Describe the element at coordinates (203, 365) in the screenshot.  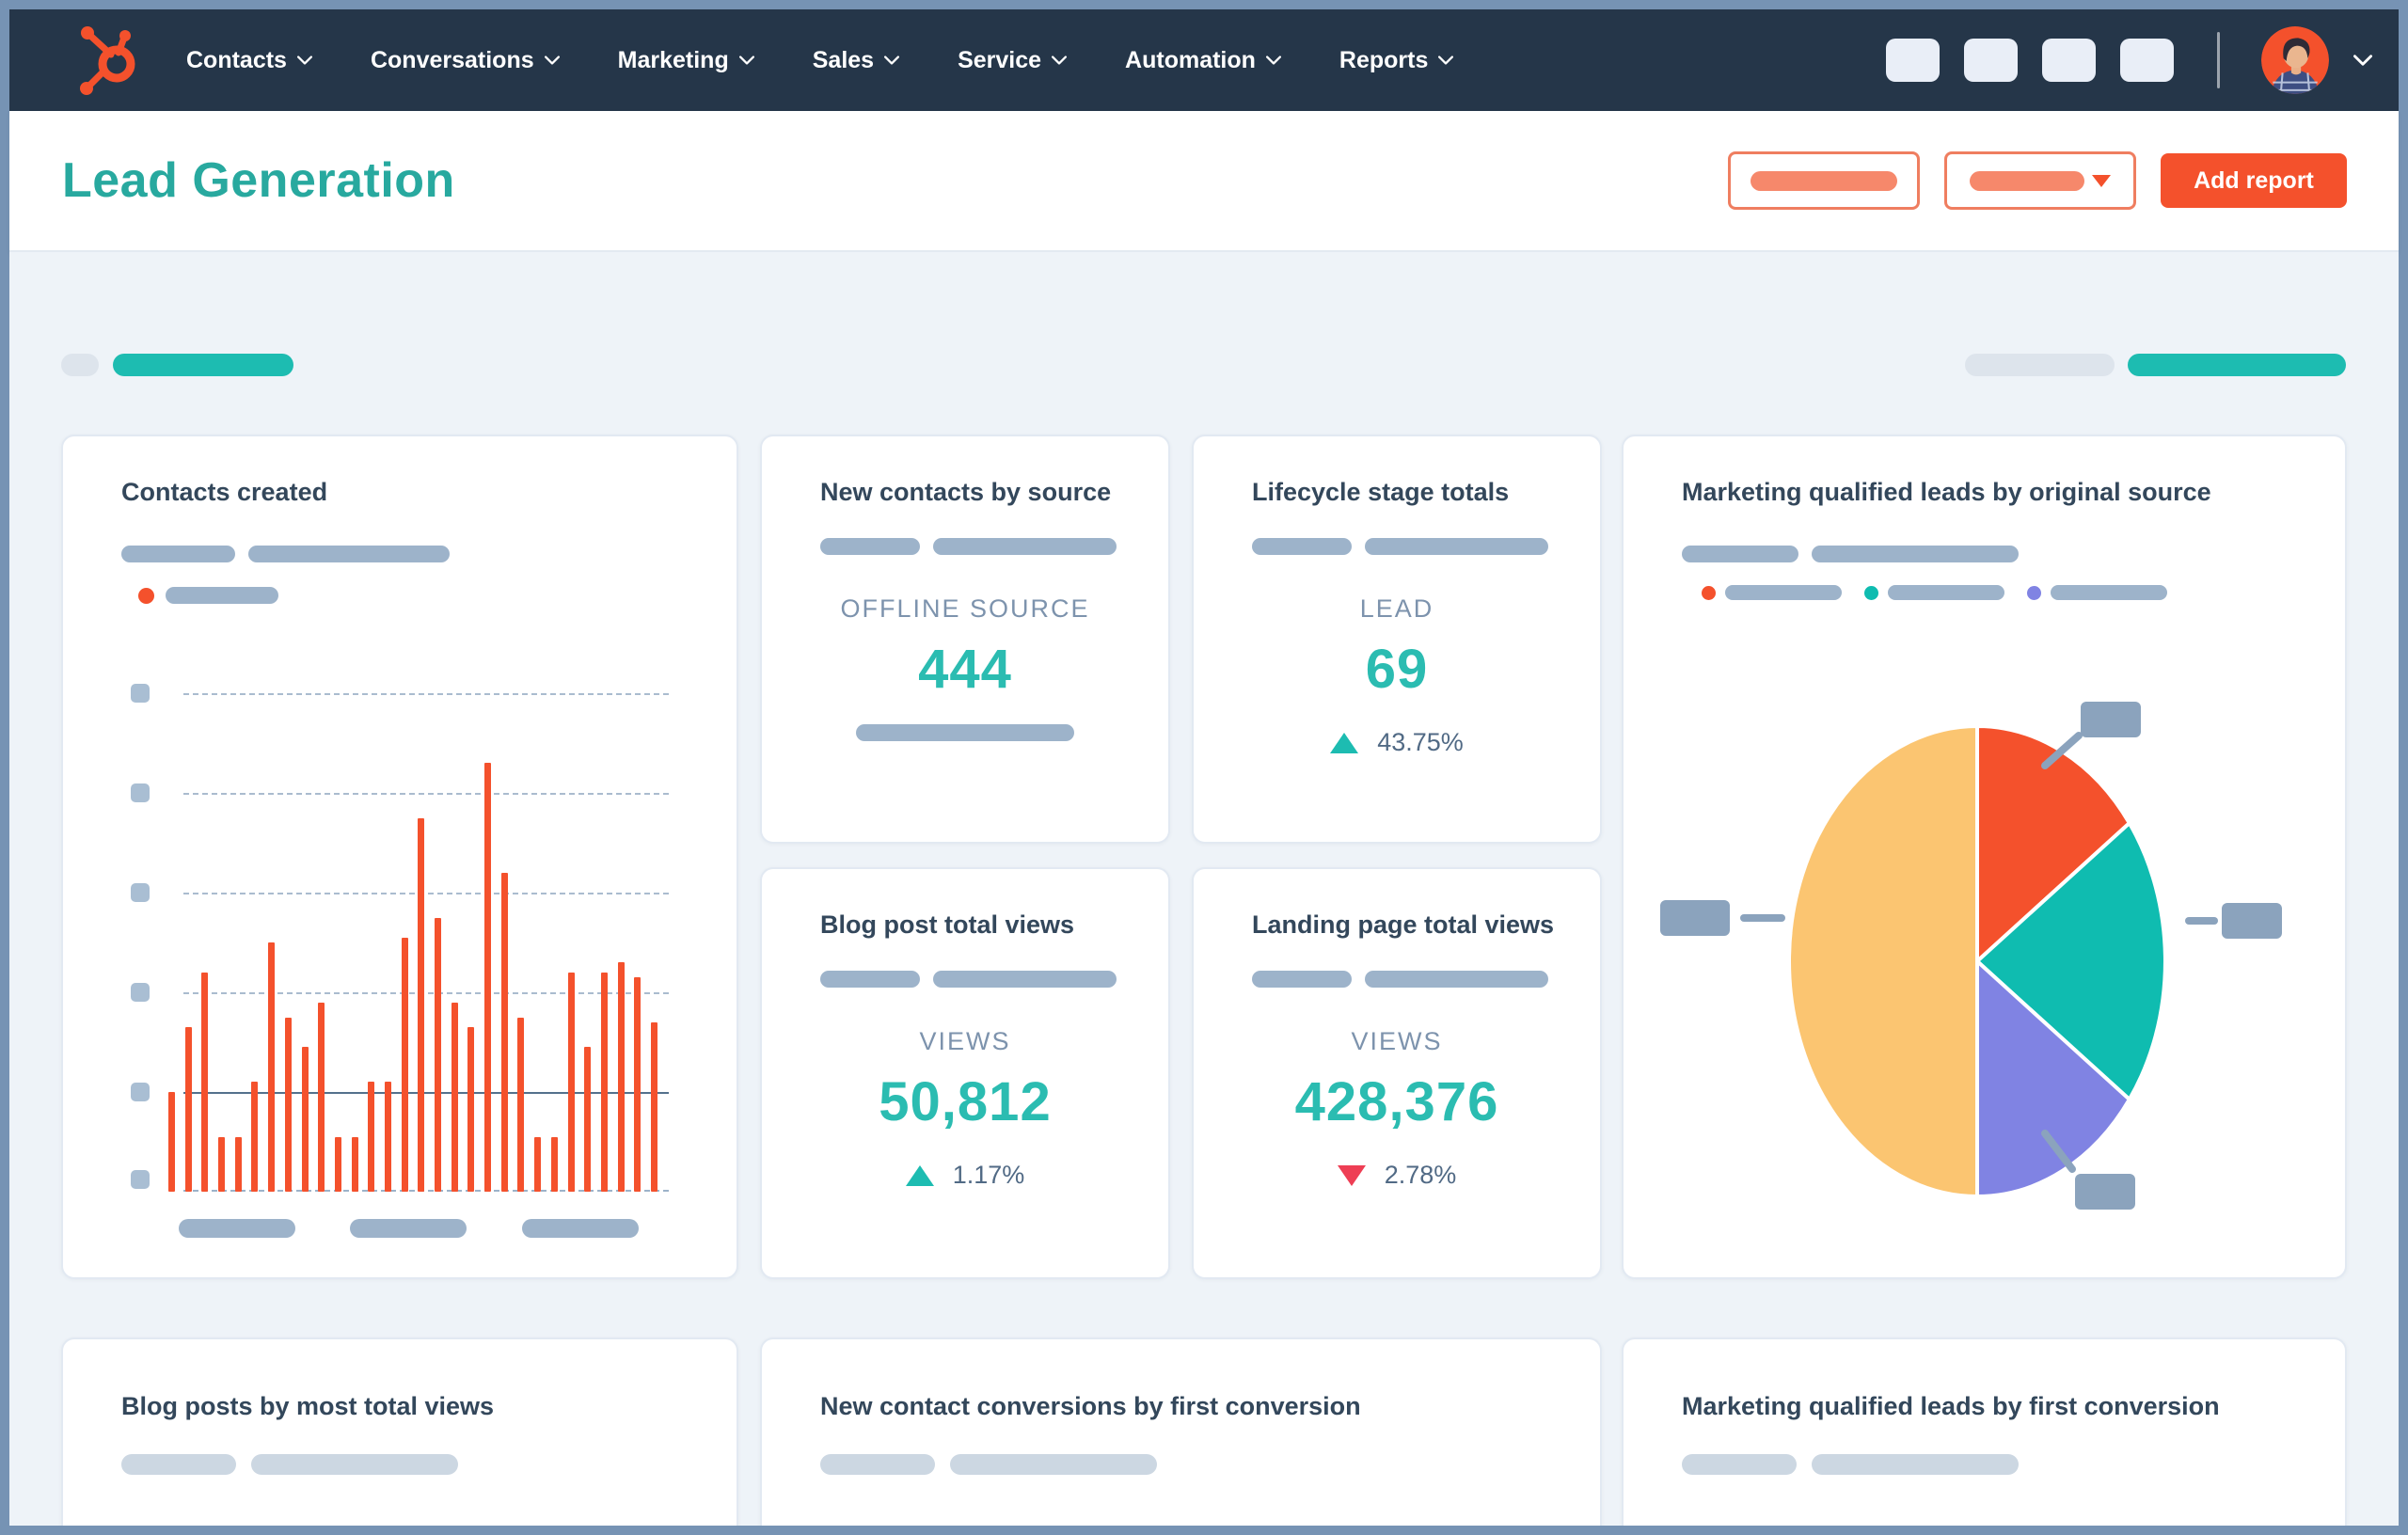
I see `dashboard-name-placeholder` at that location.